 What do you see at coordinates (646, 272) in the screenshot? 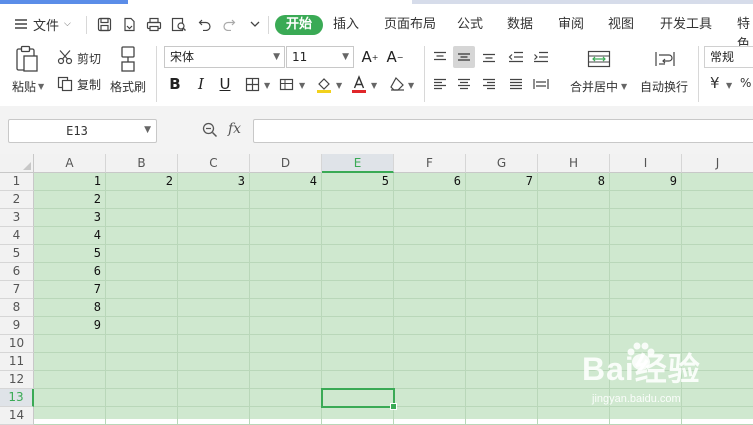
I see `cell-i6` at bounding box center [646, 272].